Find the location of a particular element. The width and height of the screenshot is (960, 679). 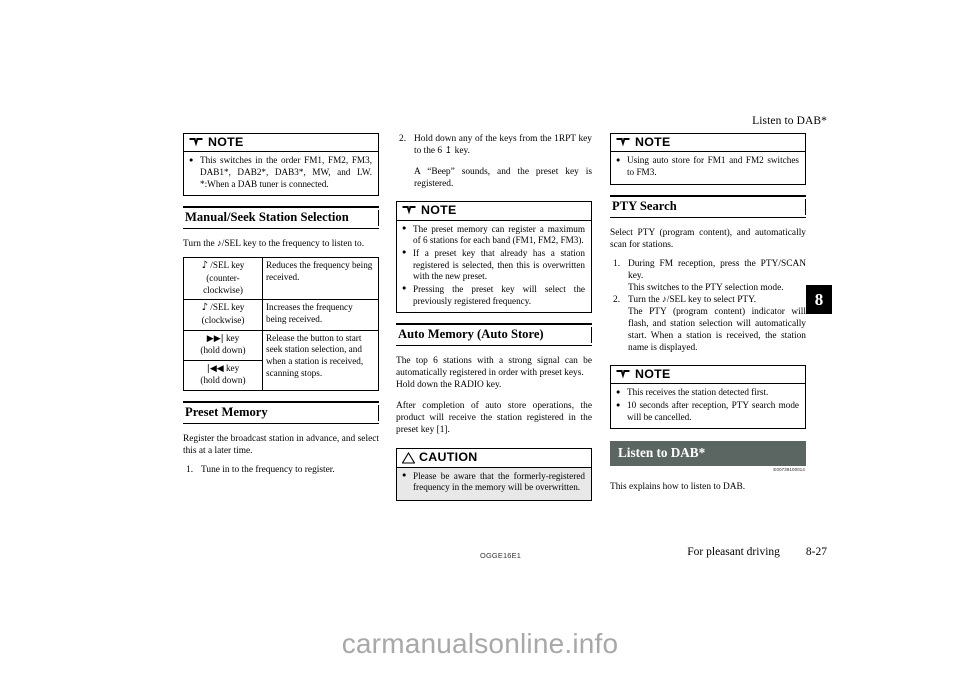

key-label-line3: clockwise) is located at coordinates (223, 289).